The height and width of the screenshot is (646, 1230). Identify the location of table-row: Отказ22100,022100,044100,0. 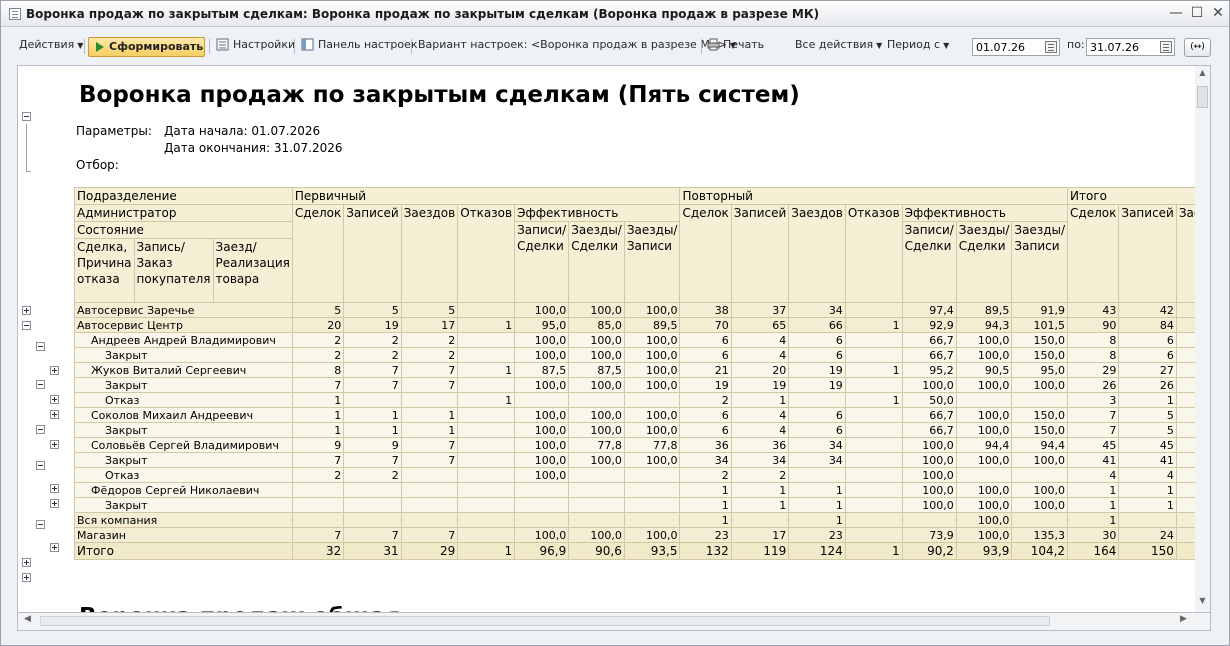
(642, 475).